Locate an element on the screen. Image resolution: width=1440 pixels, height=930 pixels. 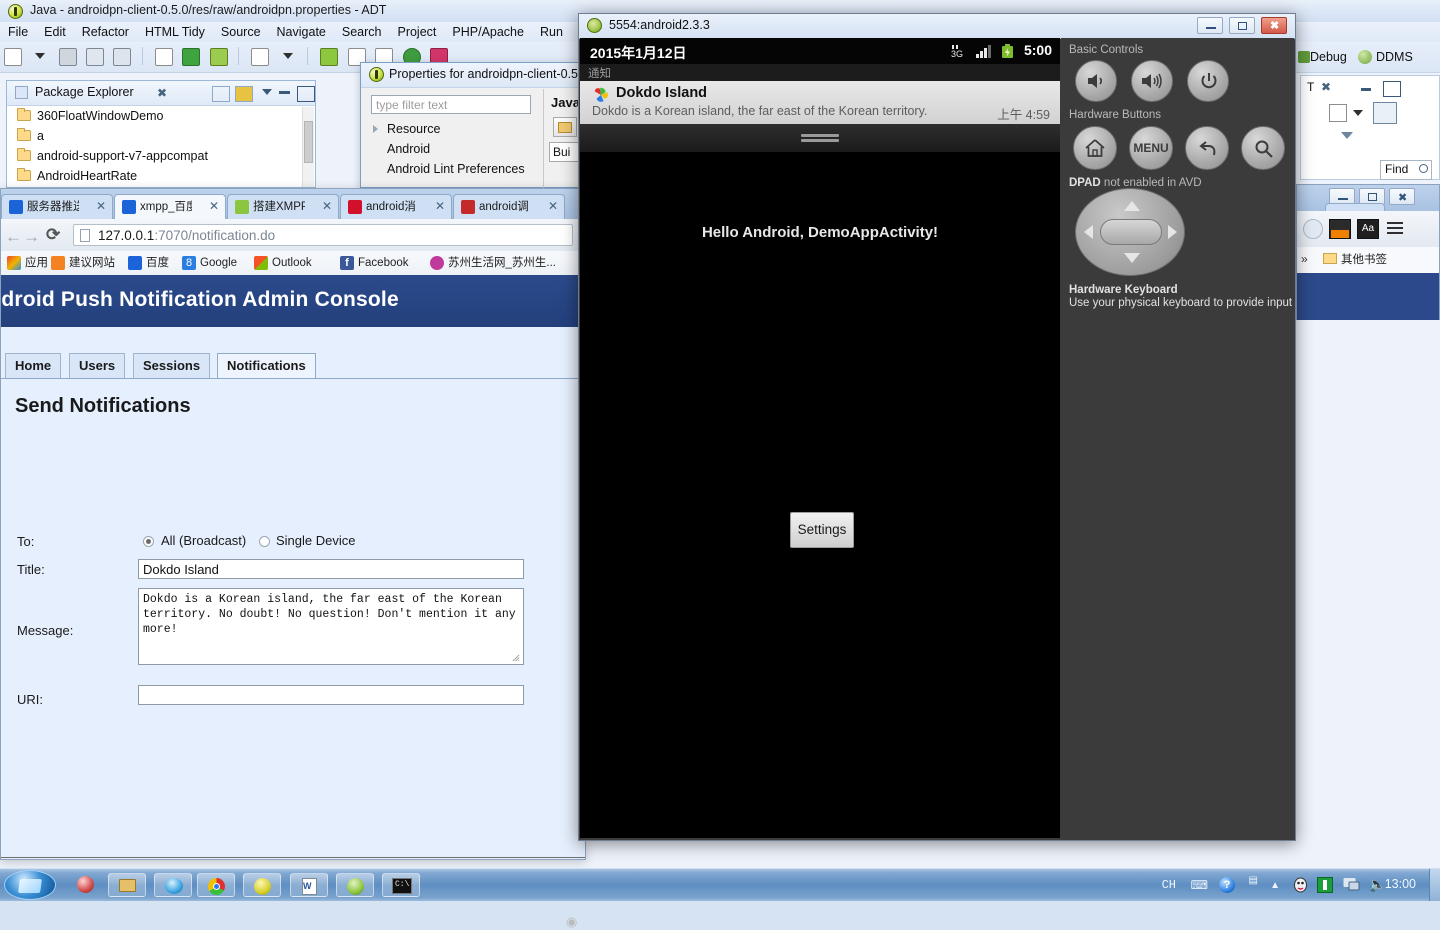
tray-expand-icon: ▤ is located at coordinates (1253, 880).